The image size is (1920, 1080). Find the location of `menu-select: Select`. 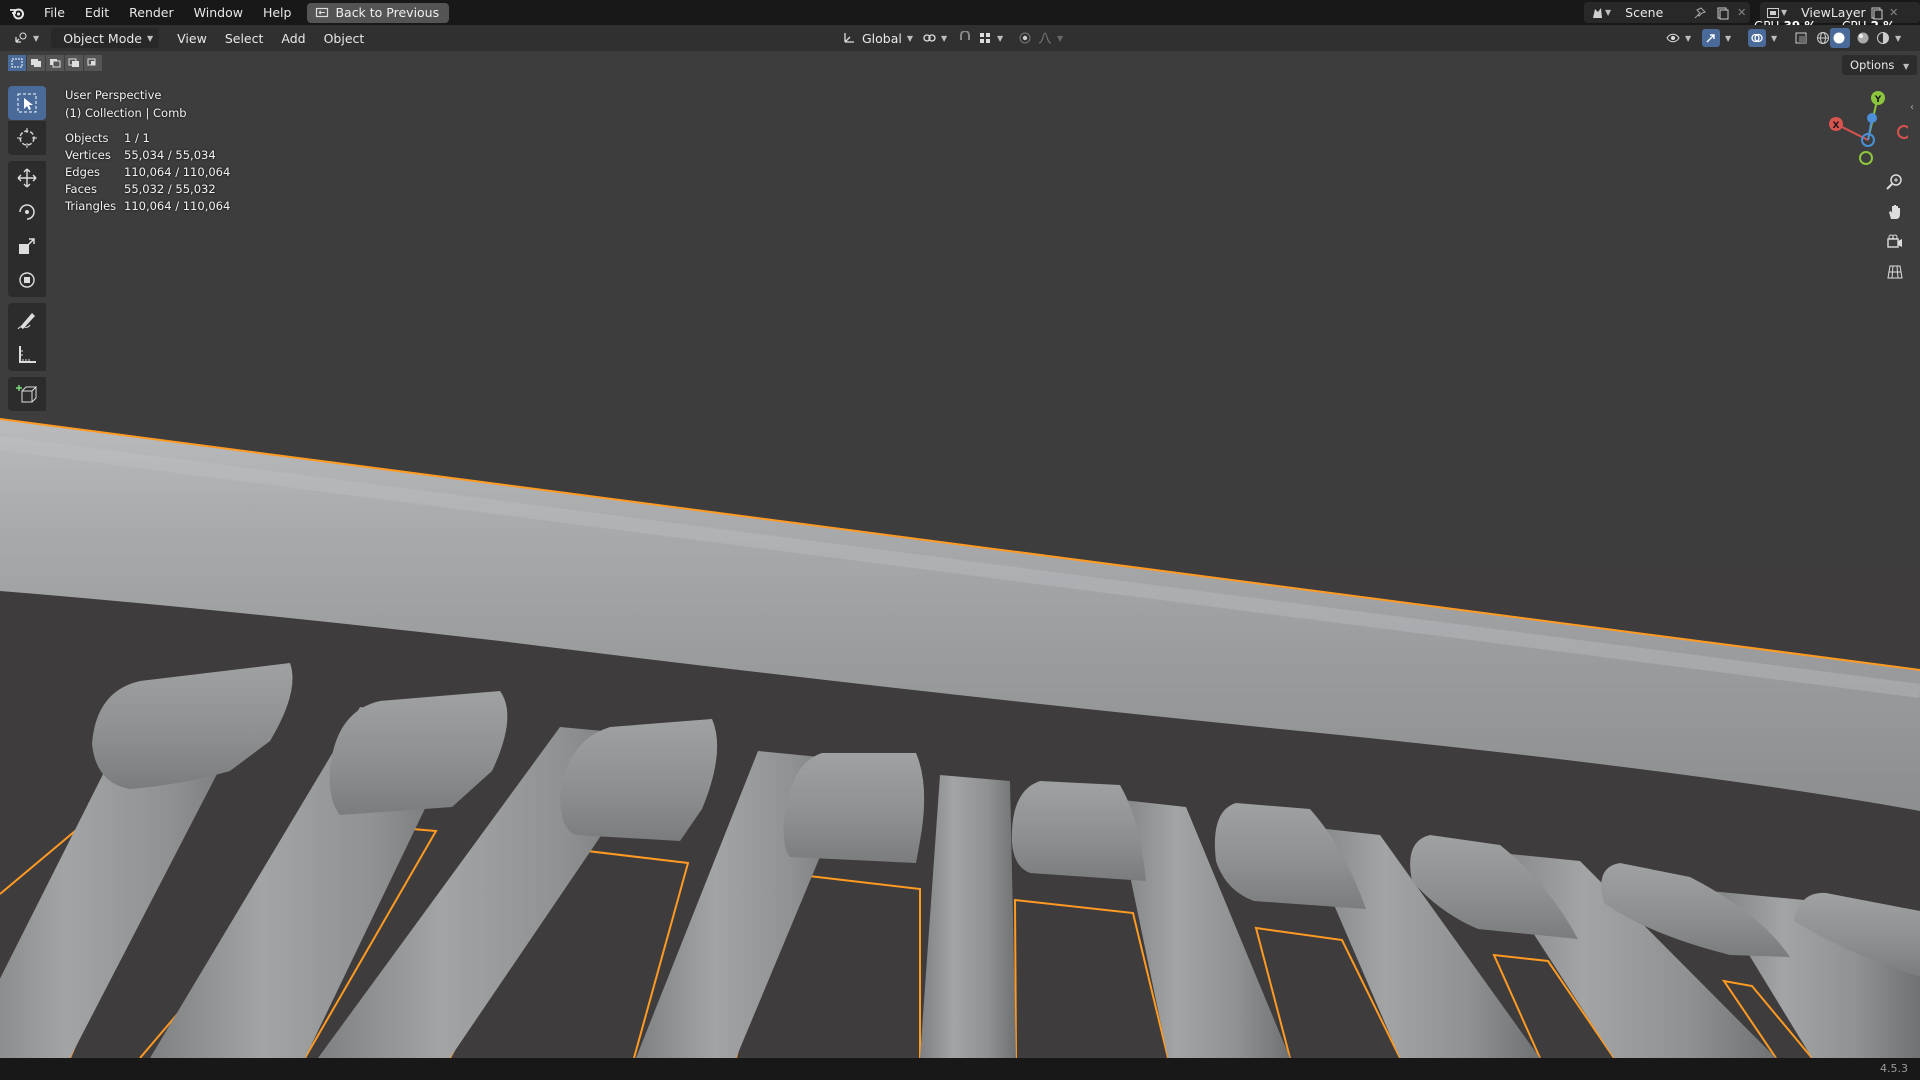

menu-select: Select is located at coordinates (244, 38).